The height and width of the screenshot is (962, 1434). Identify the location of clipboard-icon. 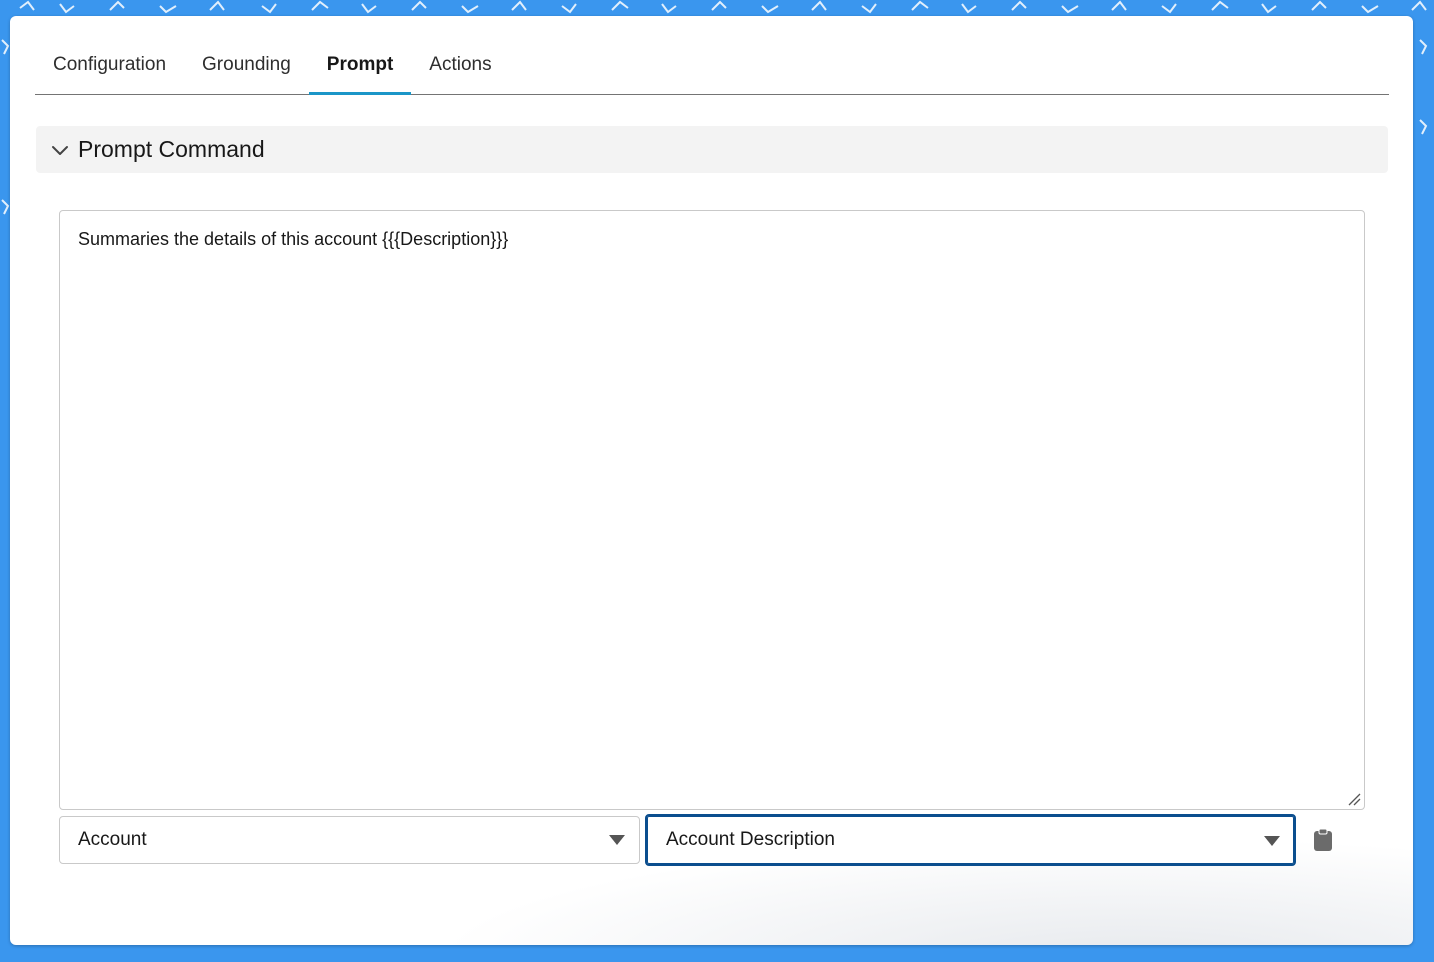
(1323, 840).